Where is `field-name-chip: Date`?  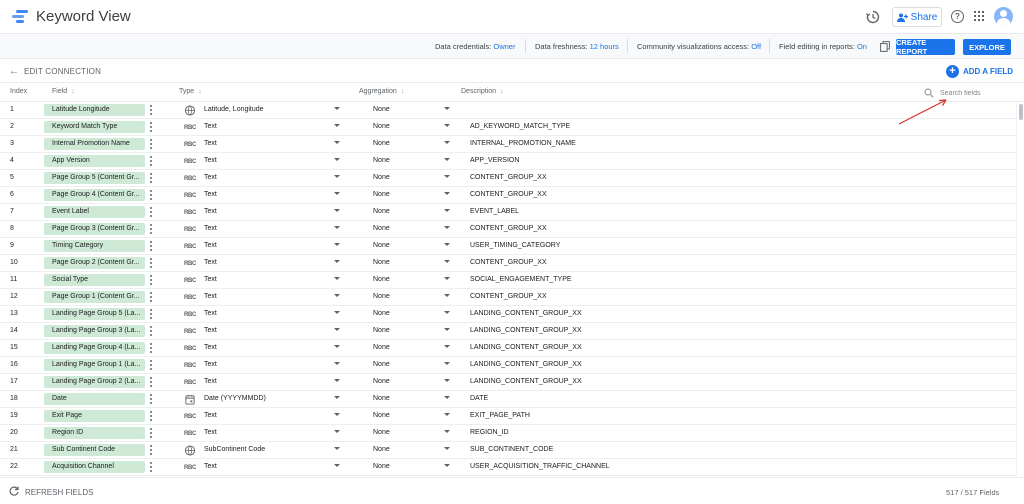
field-name-chip: Date is located at coordinates (94, 399).